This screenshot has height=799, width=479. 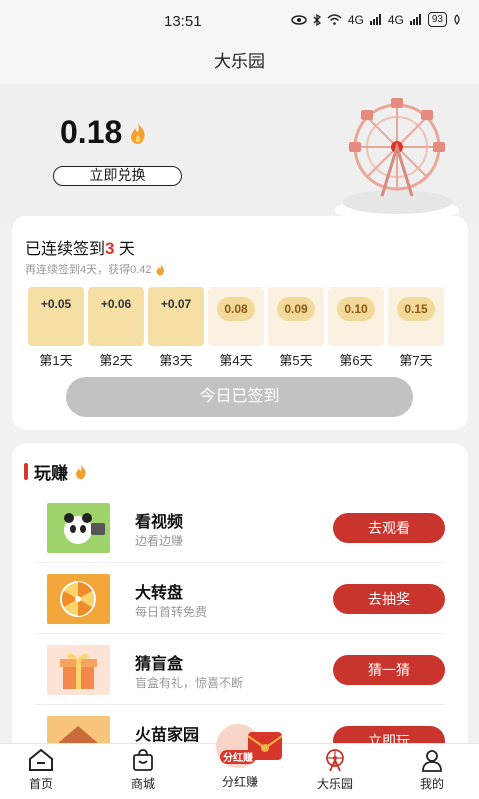 I want to click on day-label: 第2天, so click(x=116, y=360).